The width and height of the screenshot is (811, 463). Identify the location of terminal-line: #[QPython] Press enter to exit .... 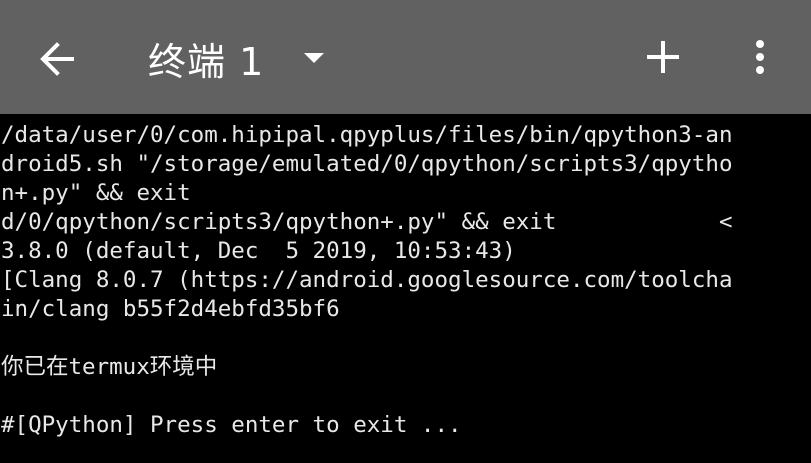
(231, 425).